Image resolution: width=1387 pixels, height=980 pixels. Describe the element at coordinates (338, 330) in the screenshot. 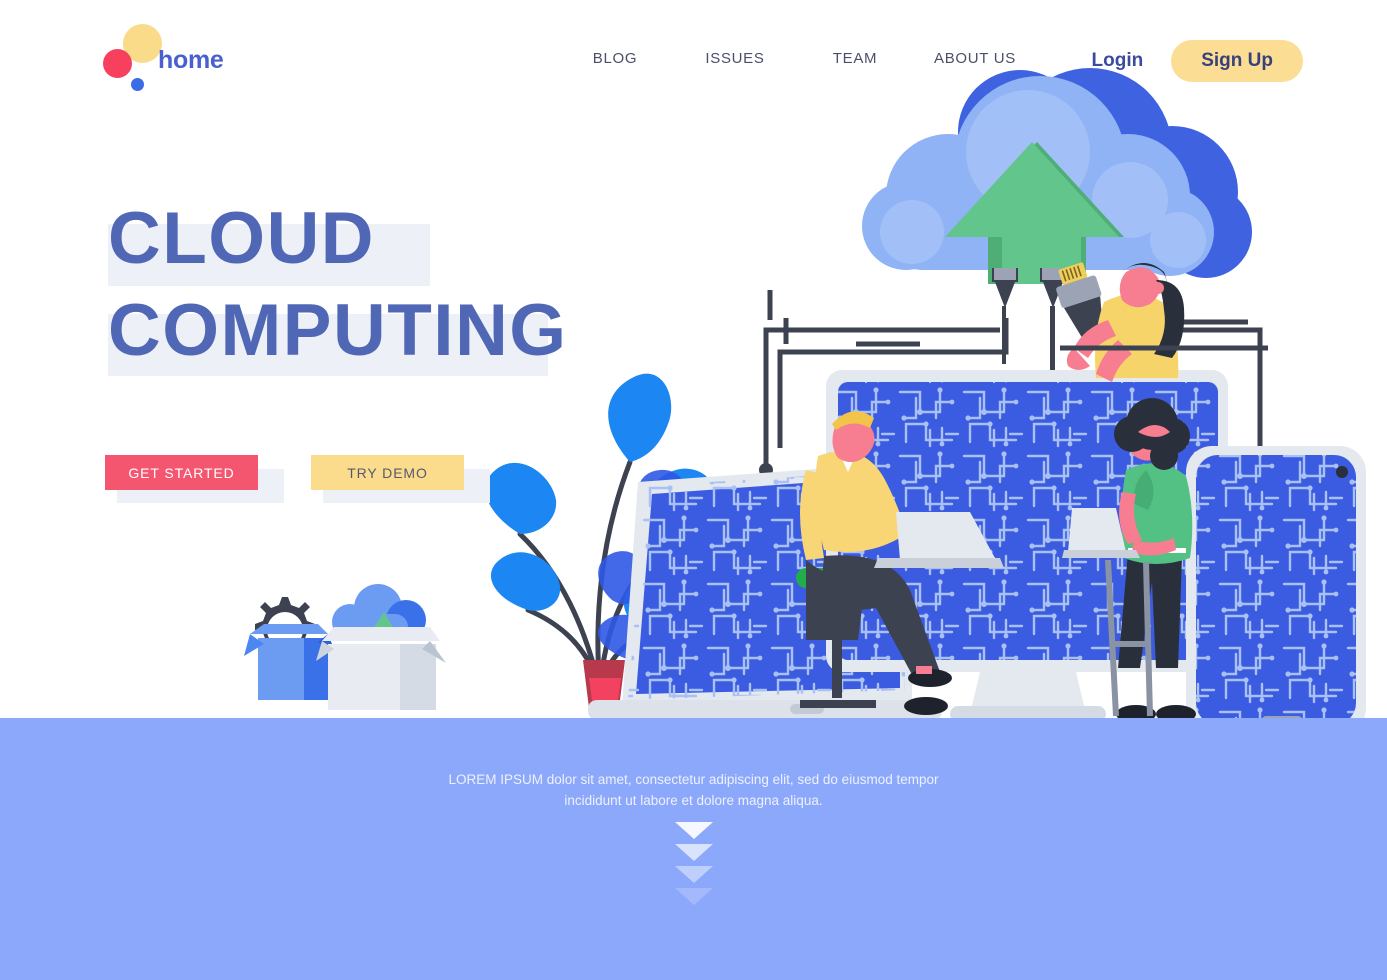

I see `headline-word-computing: COMPUTING` at that location.